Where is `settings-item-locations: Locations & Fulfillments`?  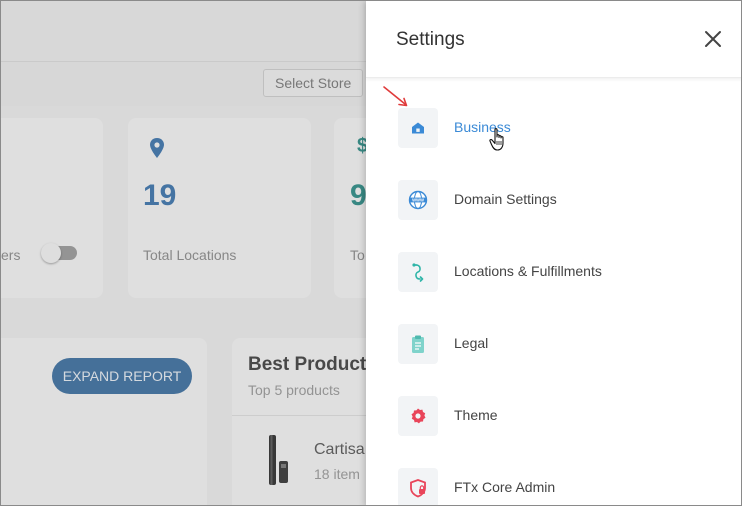
settings-item-locations: Locations & Fulfillments is located at coordinates (558, 272).